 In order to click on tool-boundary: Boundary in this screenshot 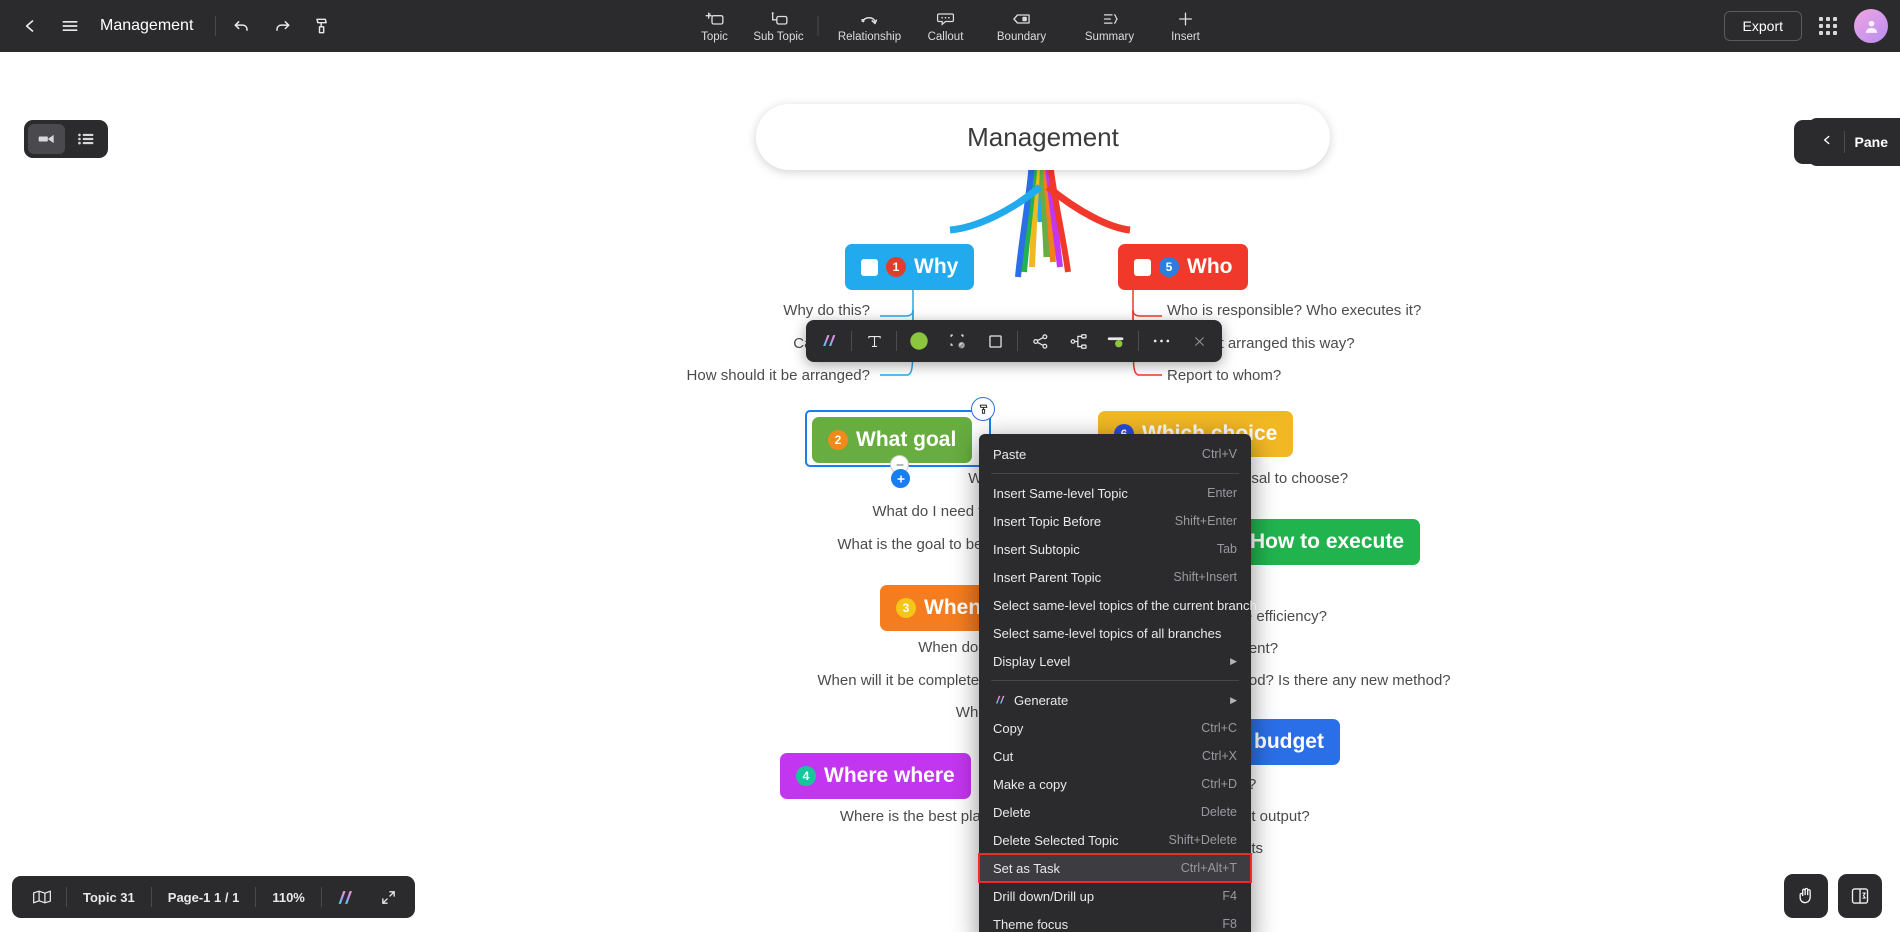, I will do `click(1022, 26)`.